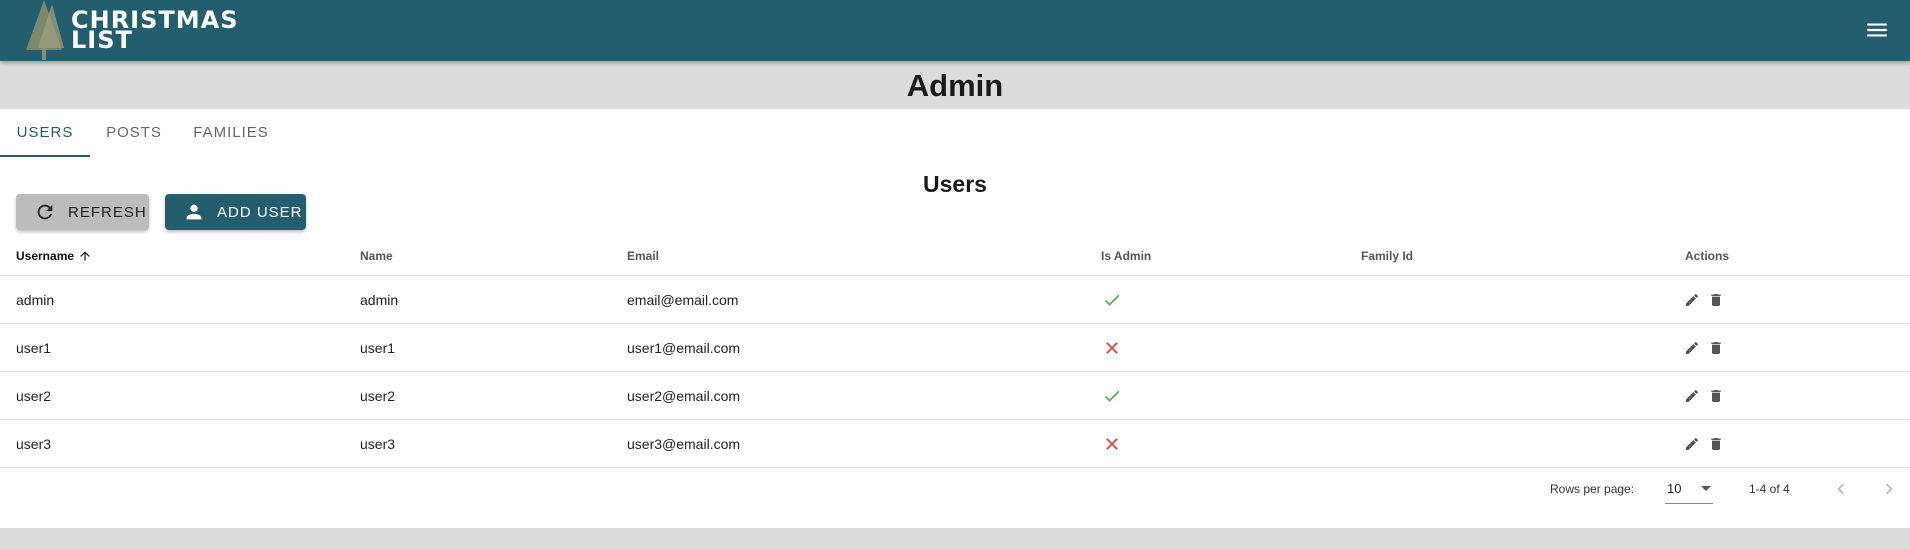  What do you see at coordinates (34, 396) in the screenshot?
I see `cell-username: user2` at bounding box center [34, 396].